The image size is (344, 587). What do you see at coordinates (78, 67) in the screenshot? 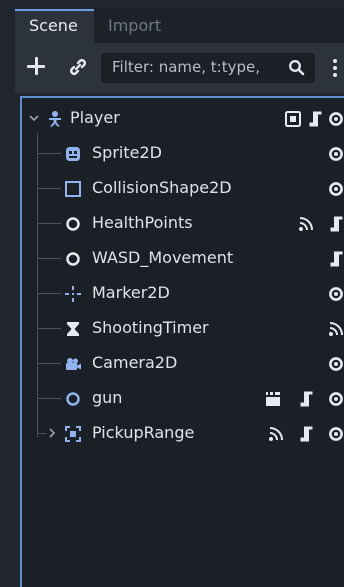
I see `instantiate-scene-icon` at bounding box center [78, 67].